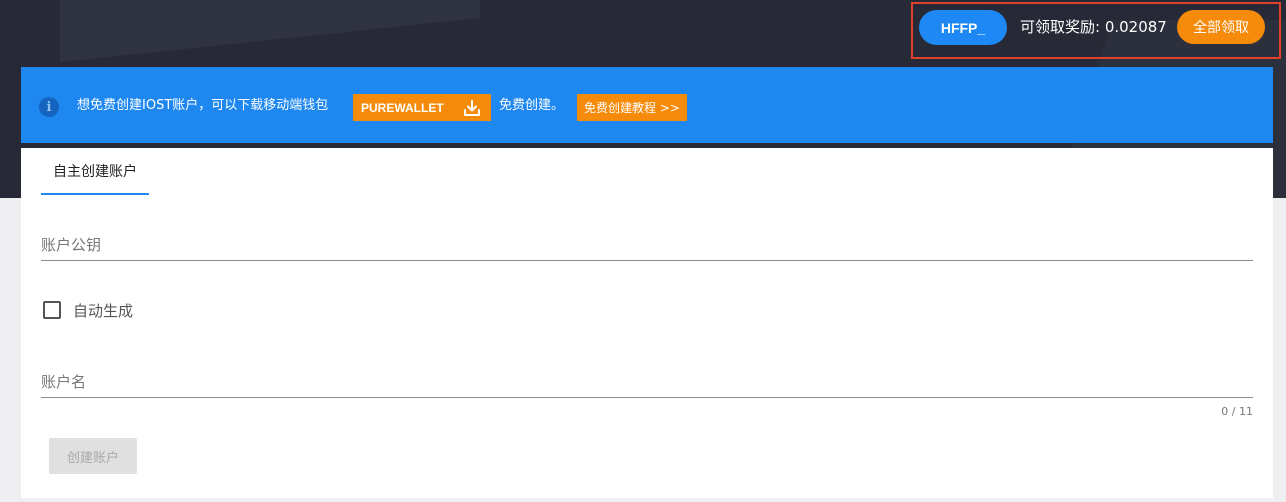 The height and width of the screenshot is (502, 1286). I want to click on purewallet-download-button: PUREWALLET, so click(422, 107).